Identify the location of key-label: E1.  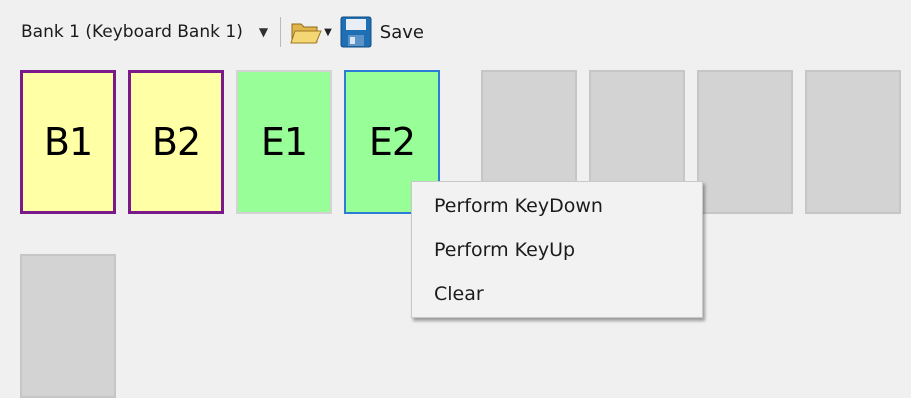
(284, 142).